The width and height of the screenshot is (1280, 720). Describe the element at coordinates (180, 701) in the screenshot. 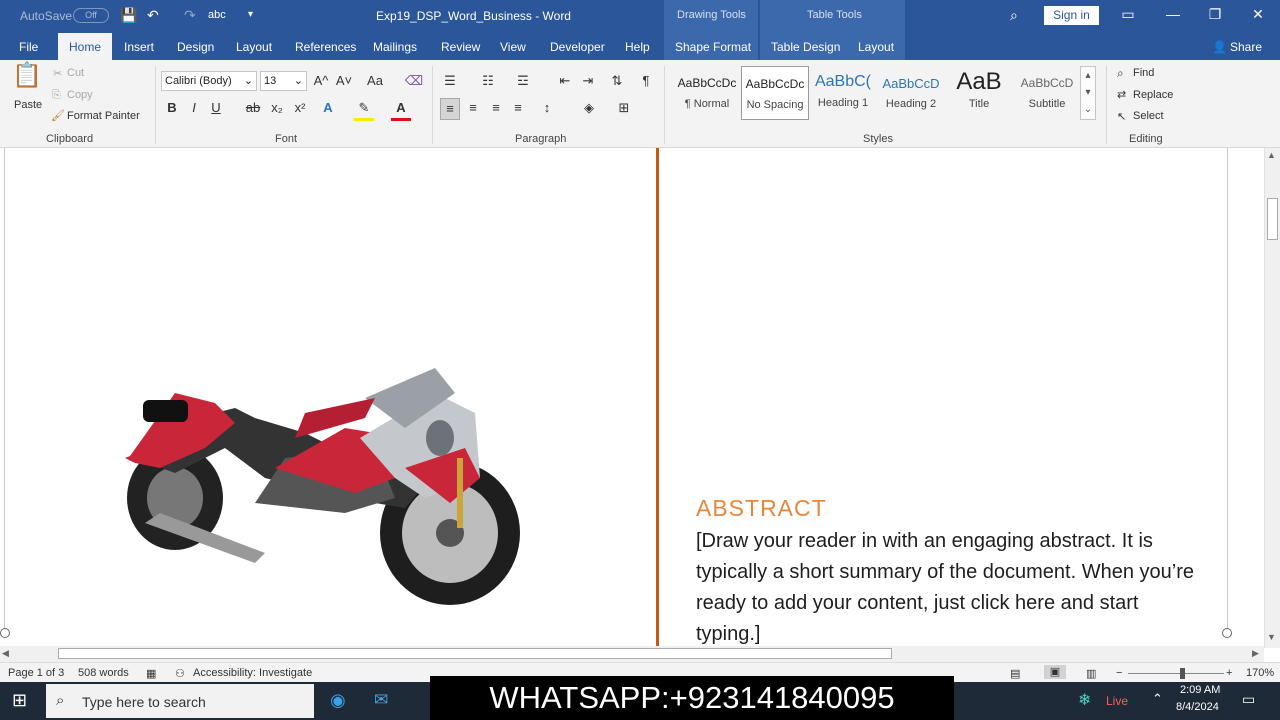

I see `taskbar-search-box: ⌕ Type here to search` at that location.